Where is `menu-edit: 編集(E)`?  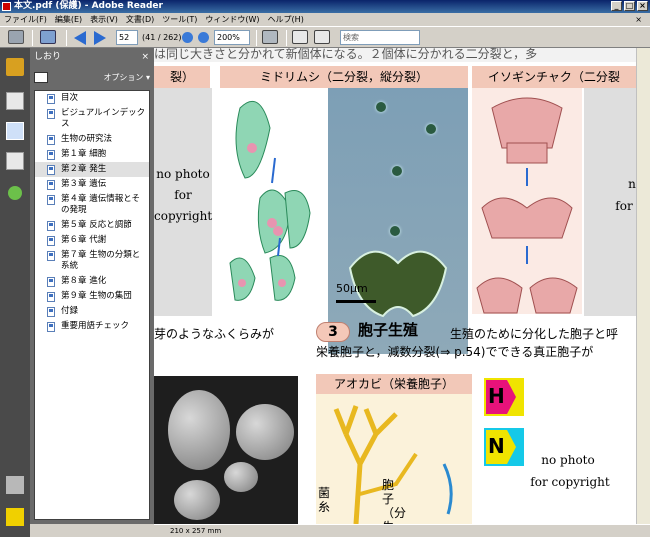
menu-edit: 編集(E) is located at coordinates (68, 19).